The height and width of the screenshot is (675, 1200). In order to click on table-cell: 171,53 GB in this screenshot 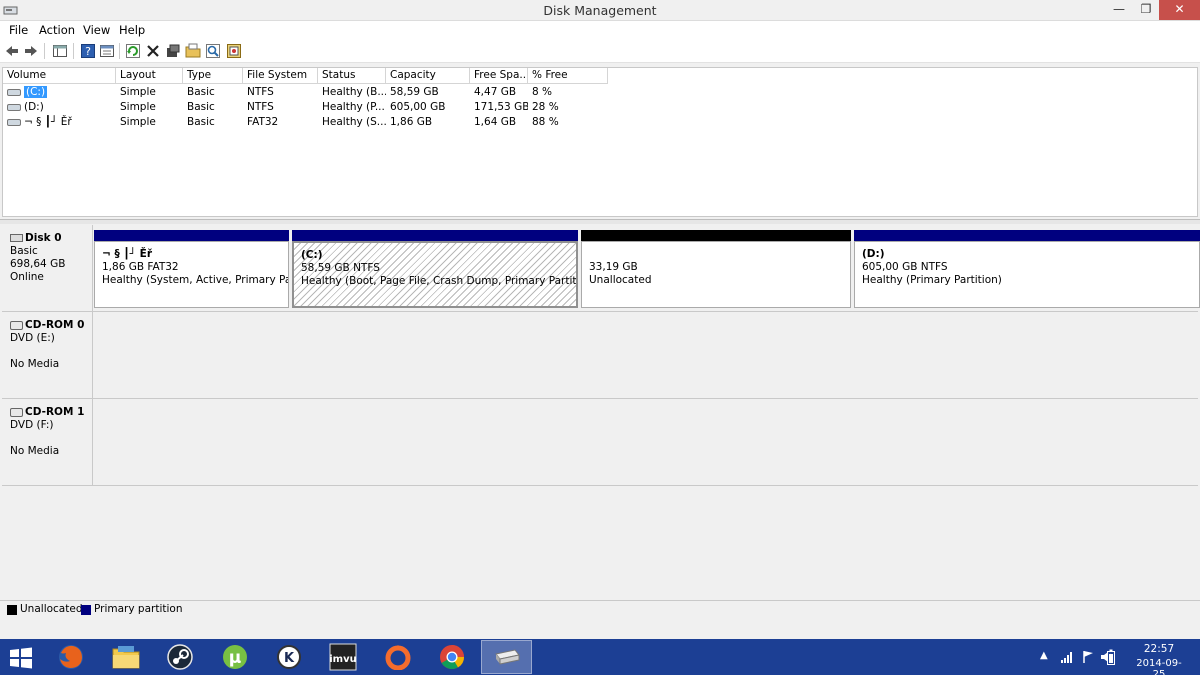, I will do `click(501, 107)`.